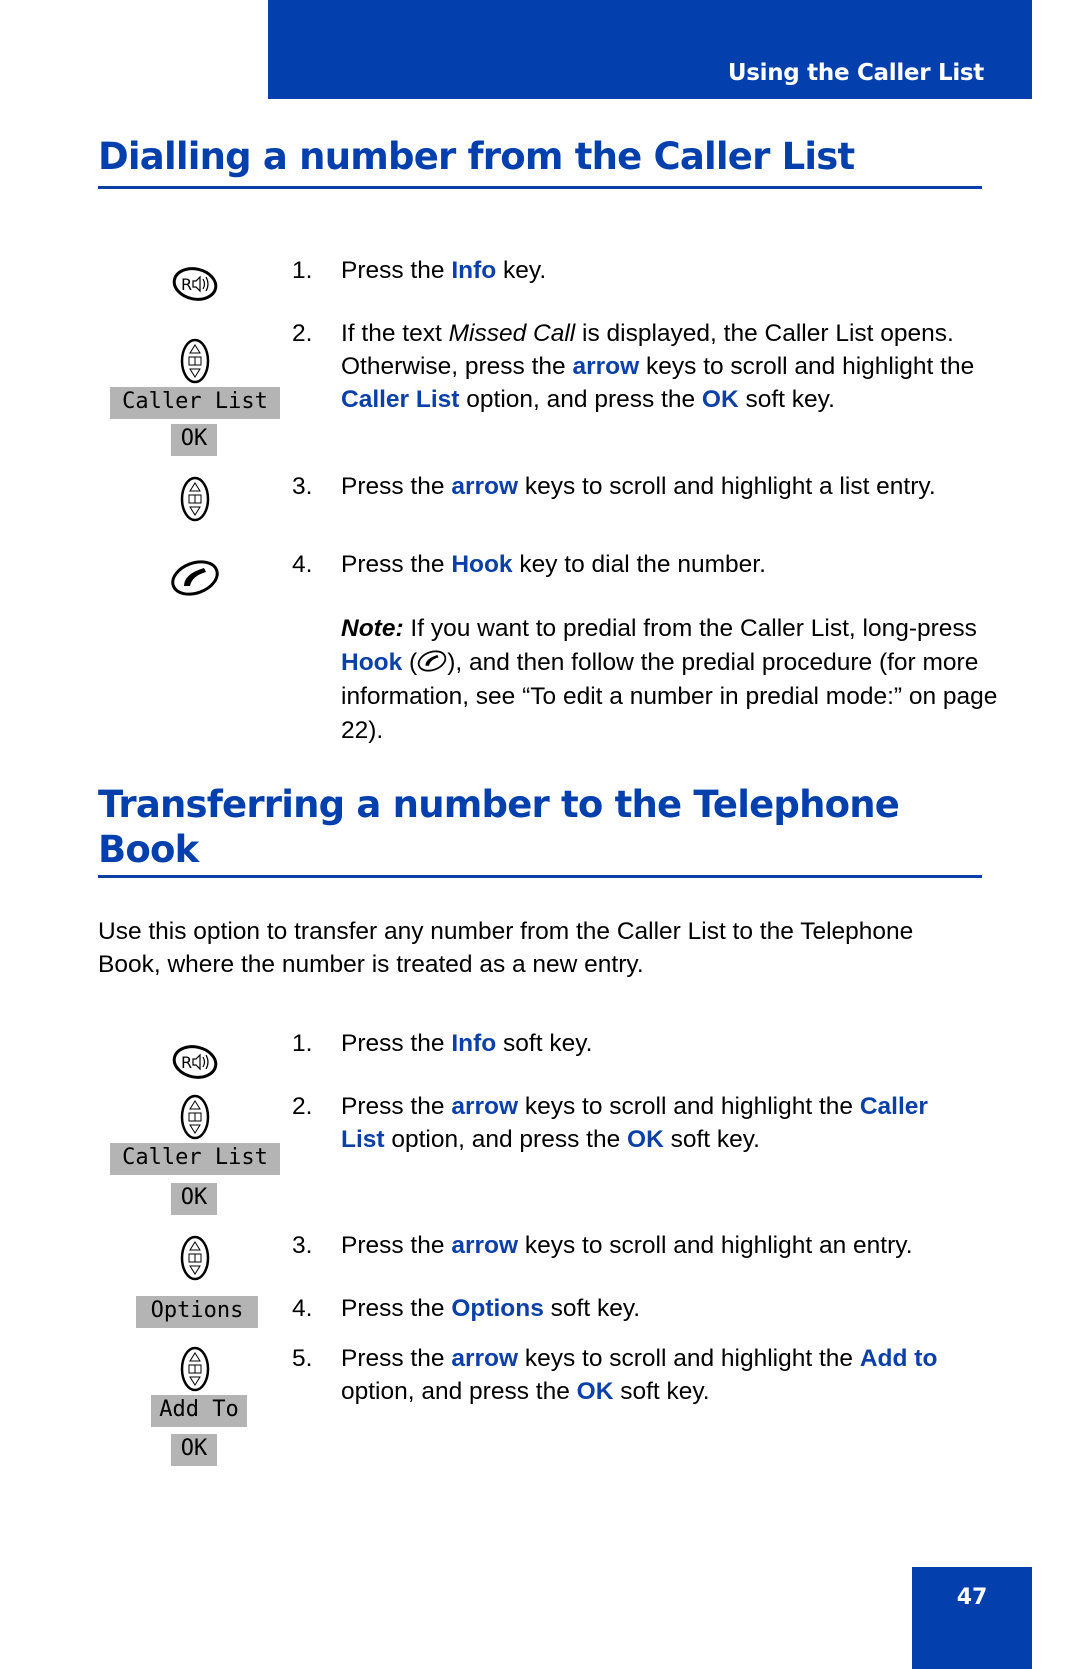  Describe the element at coordinates (372, 628) in the screenshot. I see `note-label: Note:` at that location.